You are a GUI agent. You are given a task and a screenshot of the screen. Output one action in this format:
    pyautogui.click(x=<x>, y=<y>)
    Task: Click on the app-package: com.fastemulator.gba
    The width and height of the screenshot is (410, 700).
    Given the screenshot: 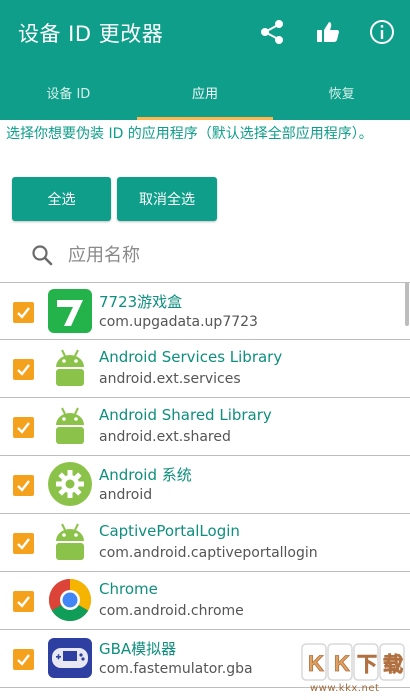 What is the action you would take?
    pyautogui.click(x=176, y=669)
    